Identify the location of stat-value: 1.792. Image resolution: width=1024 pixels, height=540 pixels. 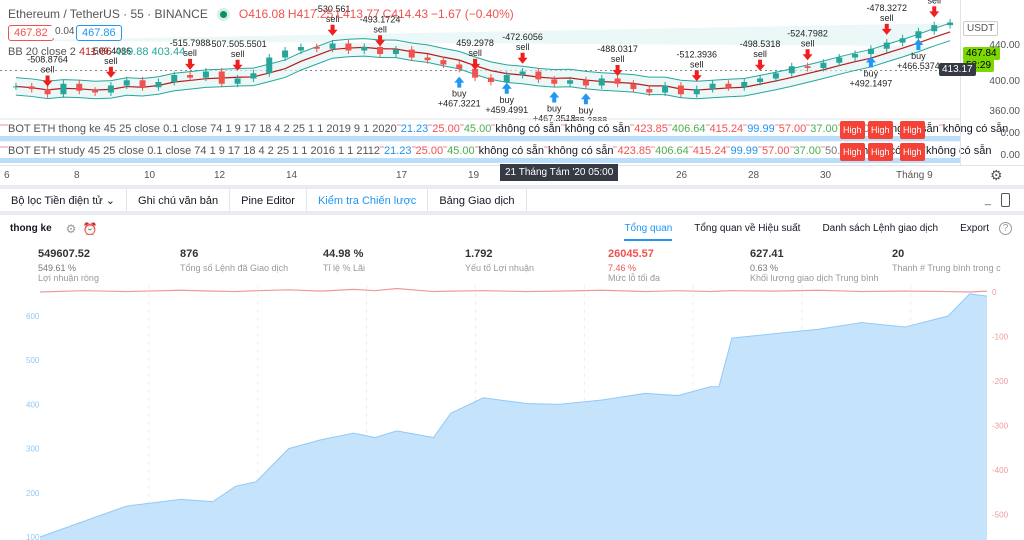
(479, 254).